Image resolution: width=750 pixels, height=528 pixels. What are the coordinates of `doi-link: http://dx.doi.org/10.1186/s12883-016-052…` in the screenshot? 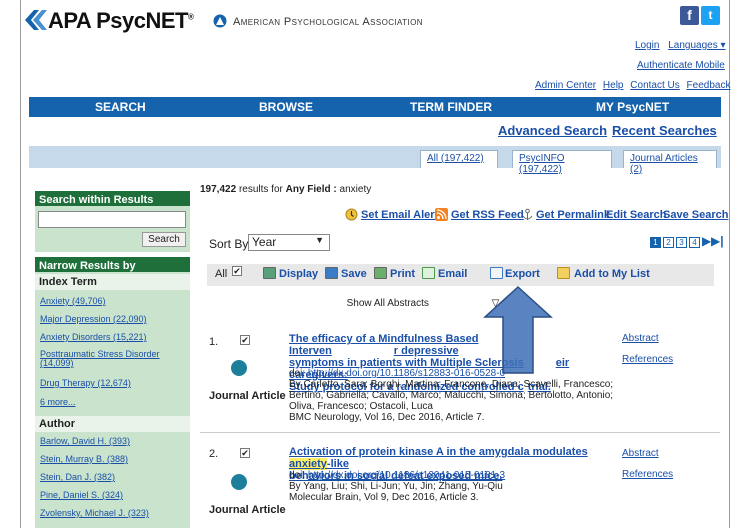 It's located at (406, 373).